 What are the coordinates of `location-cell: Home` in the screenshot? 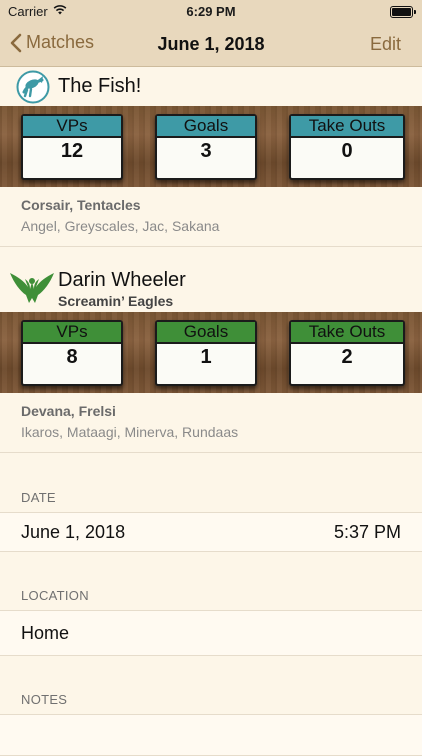 It's located at (211, 633).